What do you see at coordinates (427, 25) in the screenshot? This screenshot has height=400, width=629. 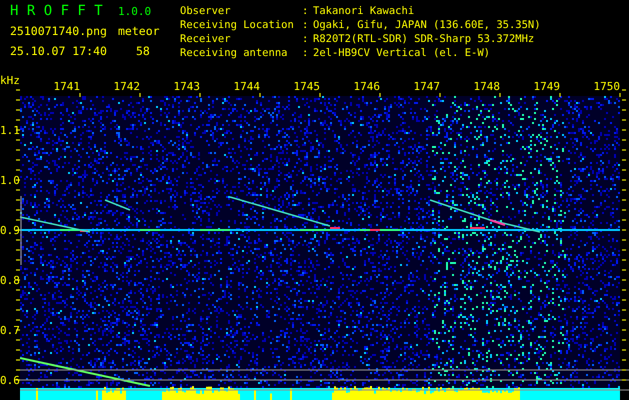 I see `info-value: Ogaki, Gifu, JAPAN (136.60E, 35.35N)` at bounding box center [427, 25].